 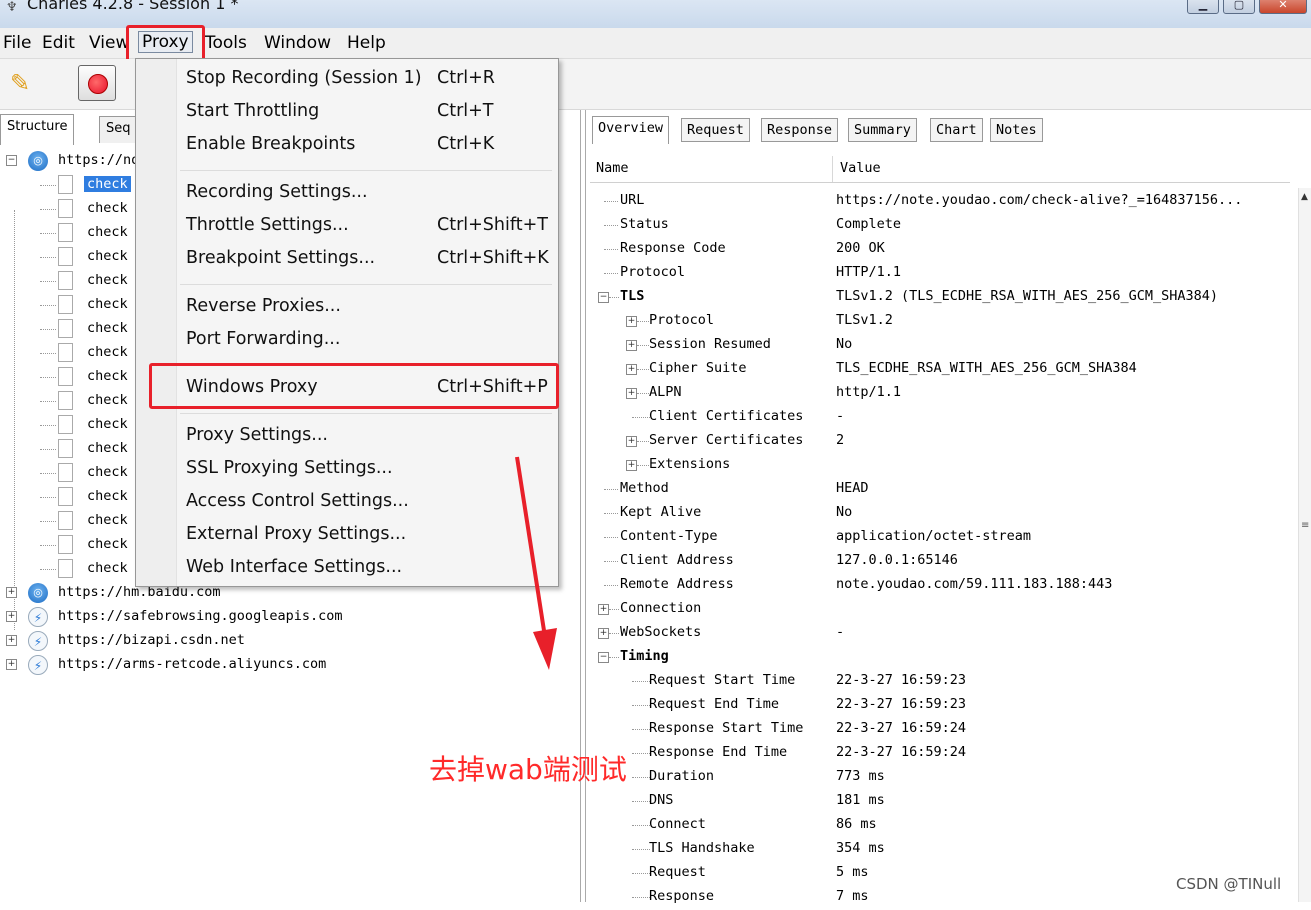 I want to click on tree-host-row: + ⚡ https://bizapi.csdn.net, so click(x=290, y=642).